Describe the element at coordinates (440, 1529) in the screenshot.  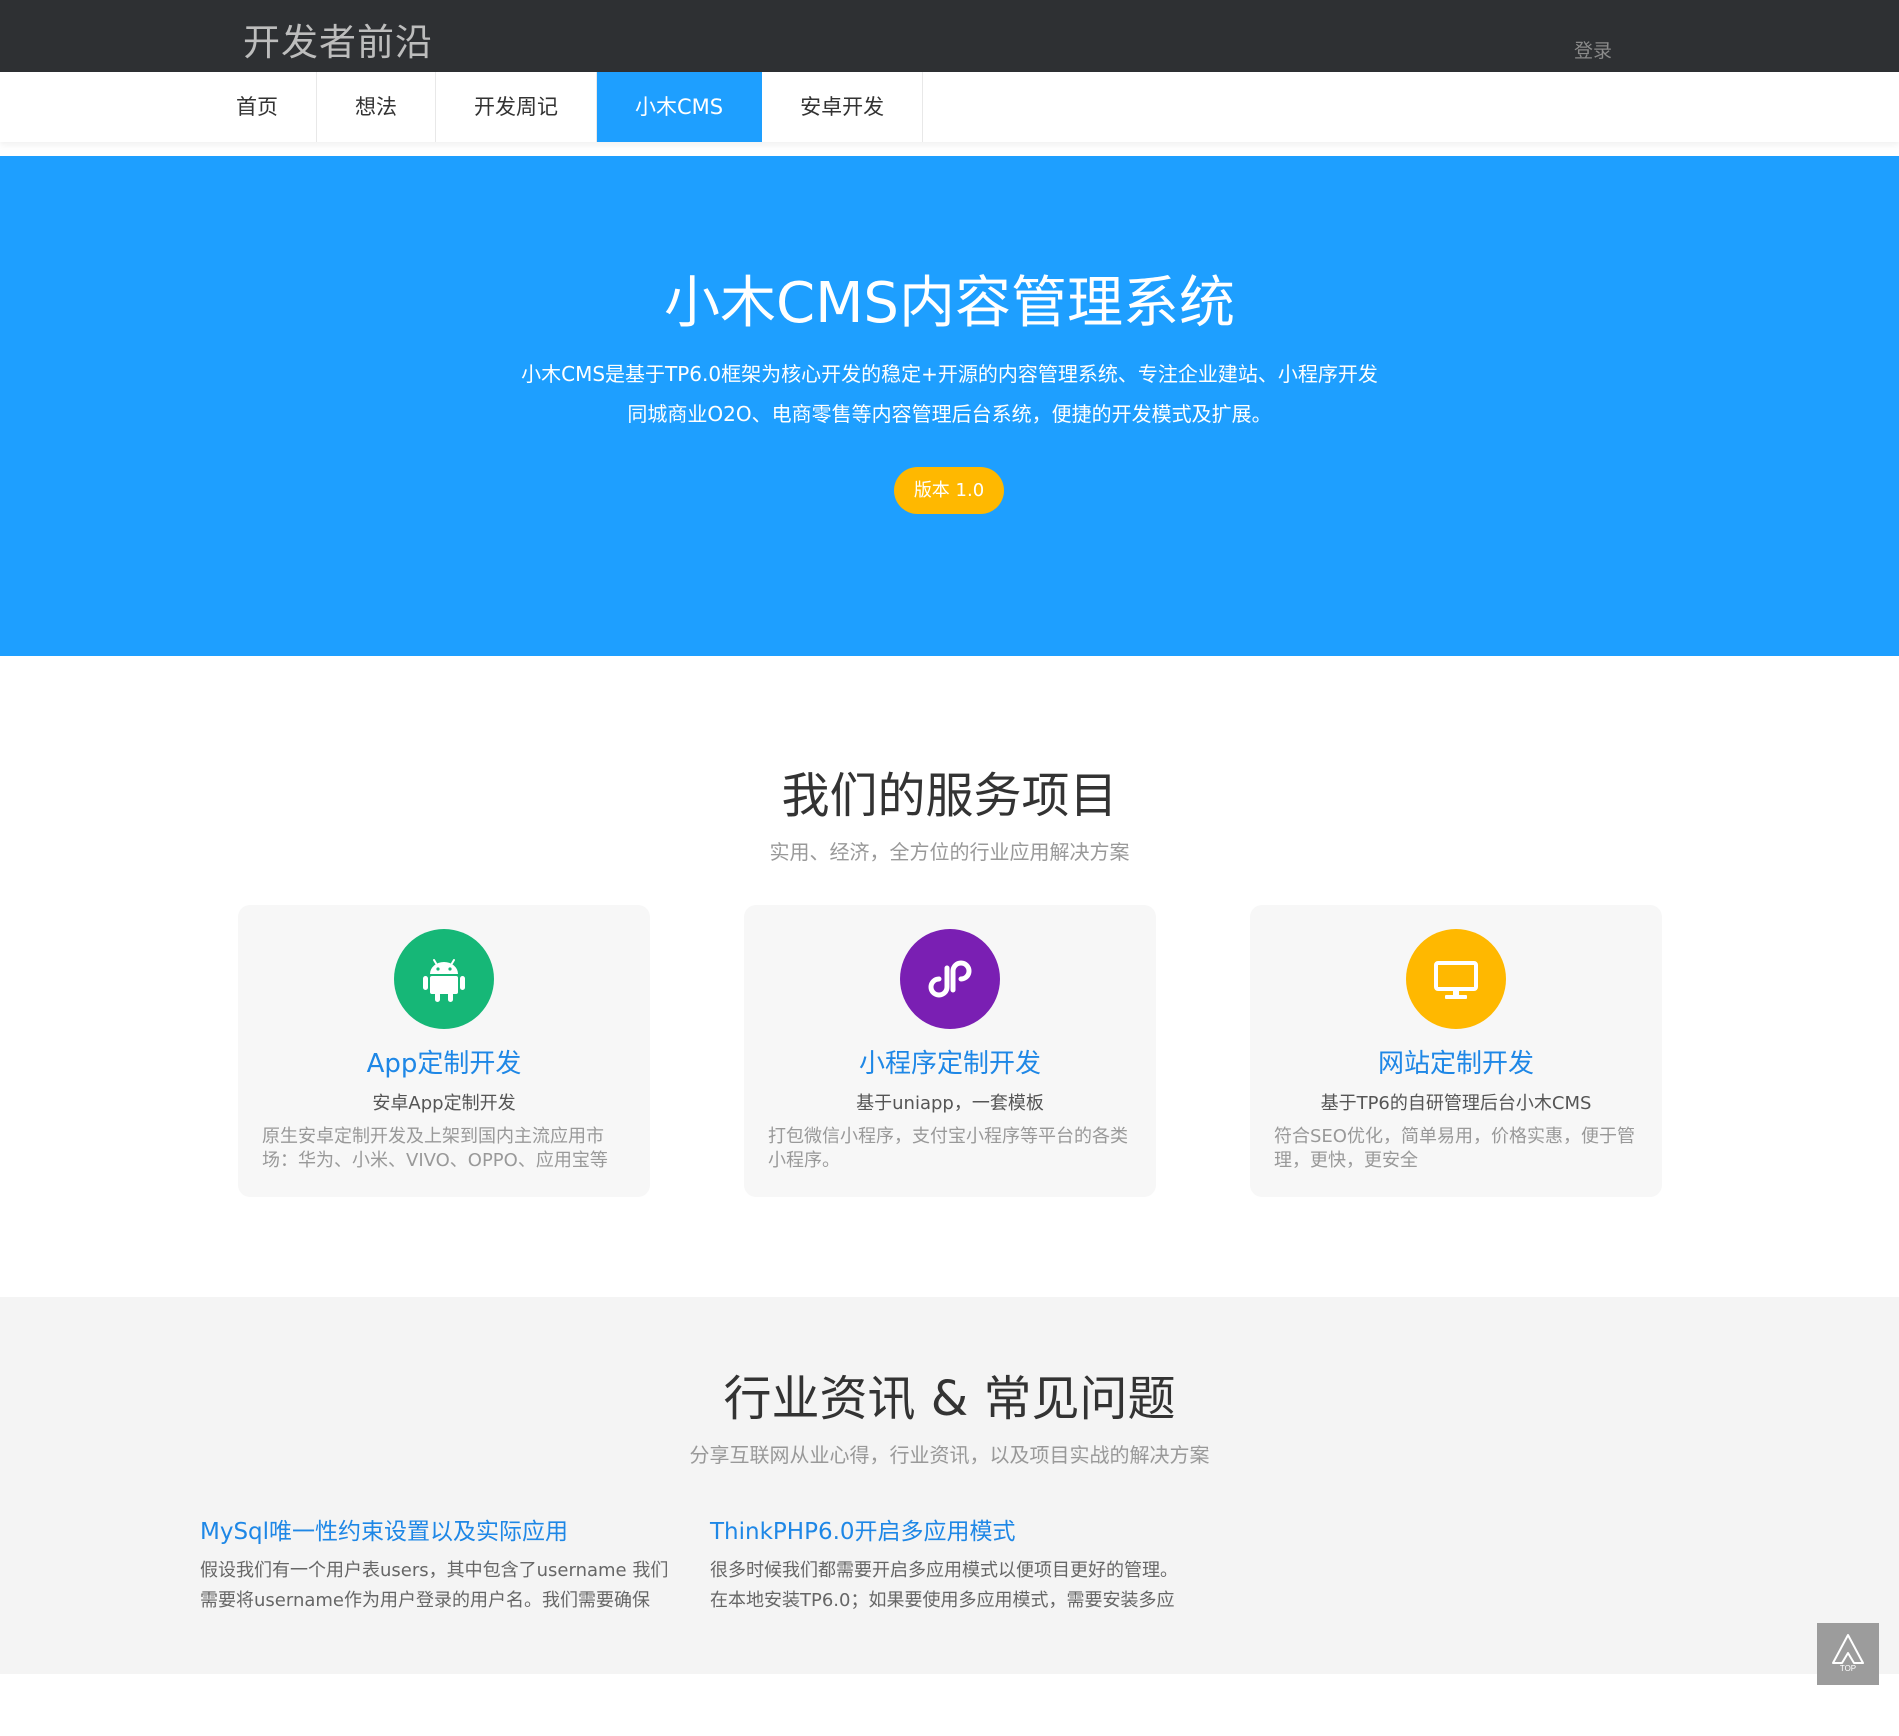
I see `news-item-title: MySql唯一性约束设置以及实际应用` at that location.